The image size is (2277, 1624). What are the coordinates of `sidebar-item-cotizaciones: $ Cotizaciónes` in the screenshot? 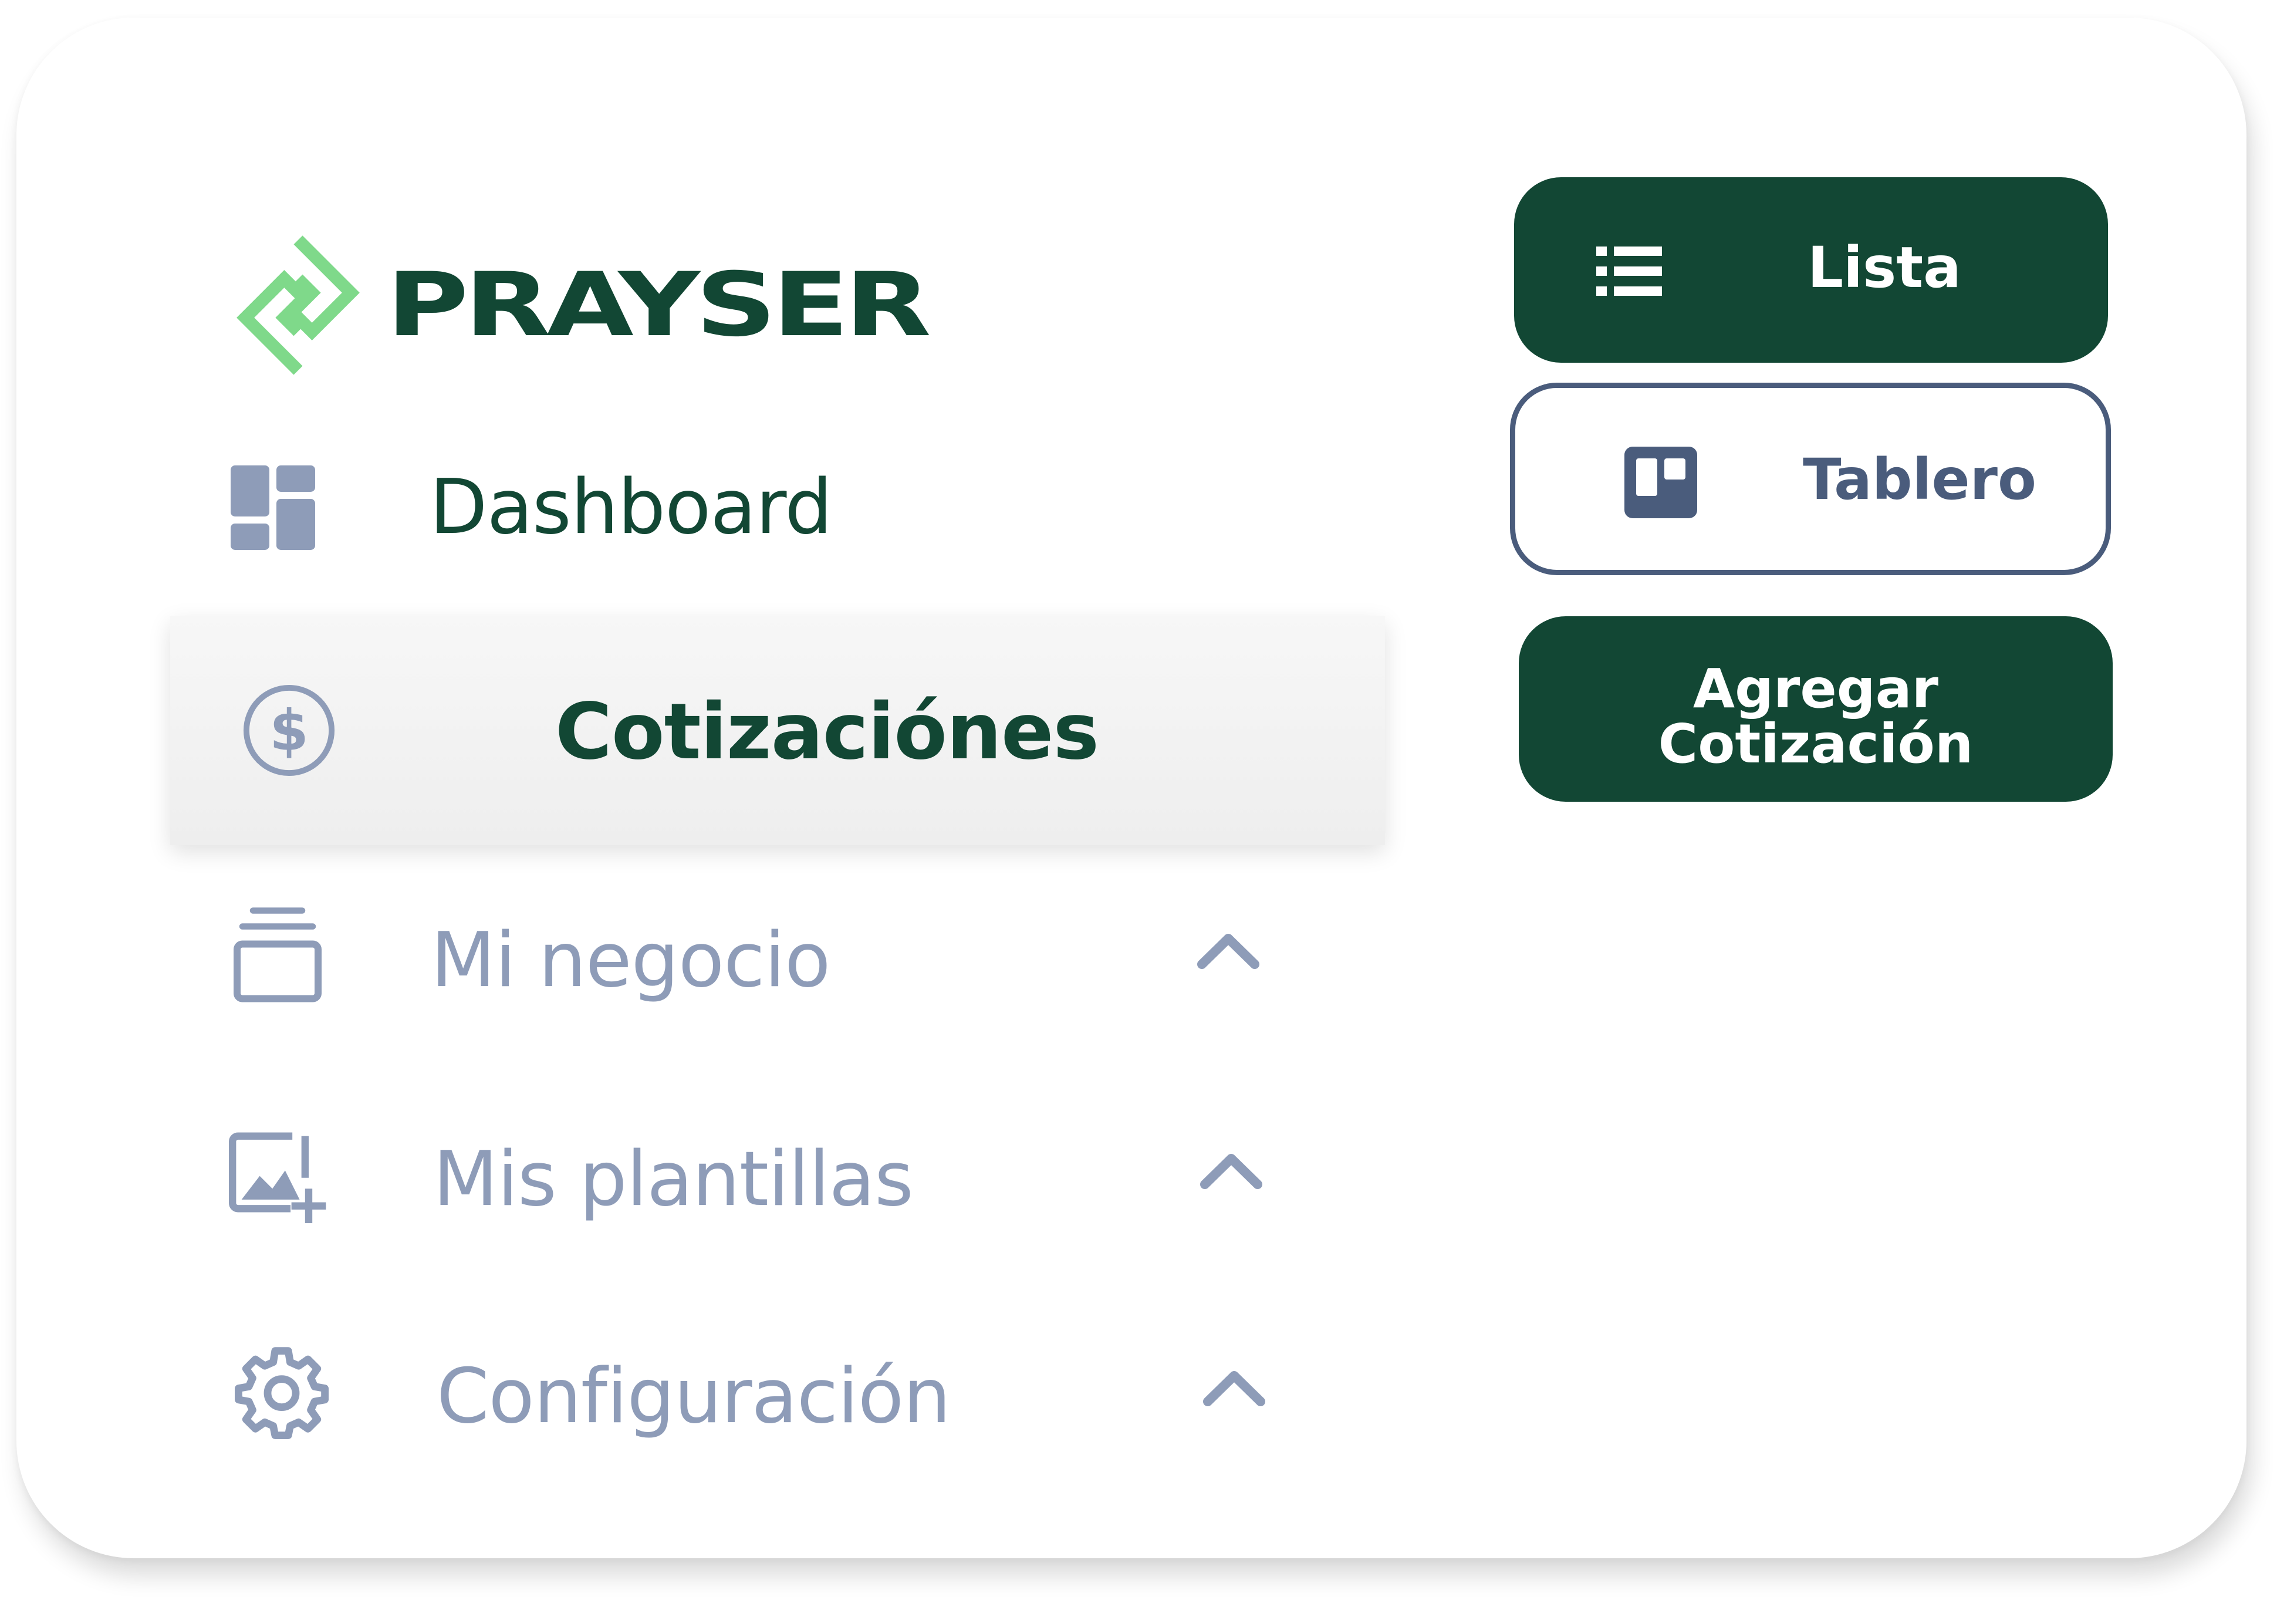 It's located at (777, 730).